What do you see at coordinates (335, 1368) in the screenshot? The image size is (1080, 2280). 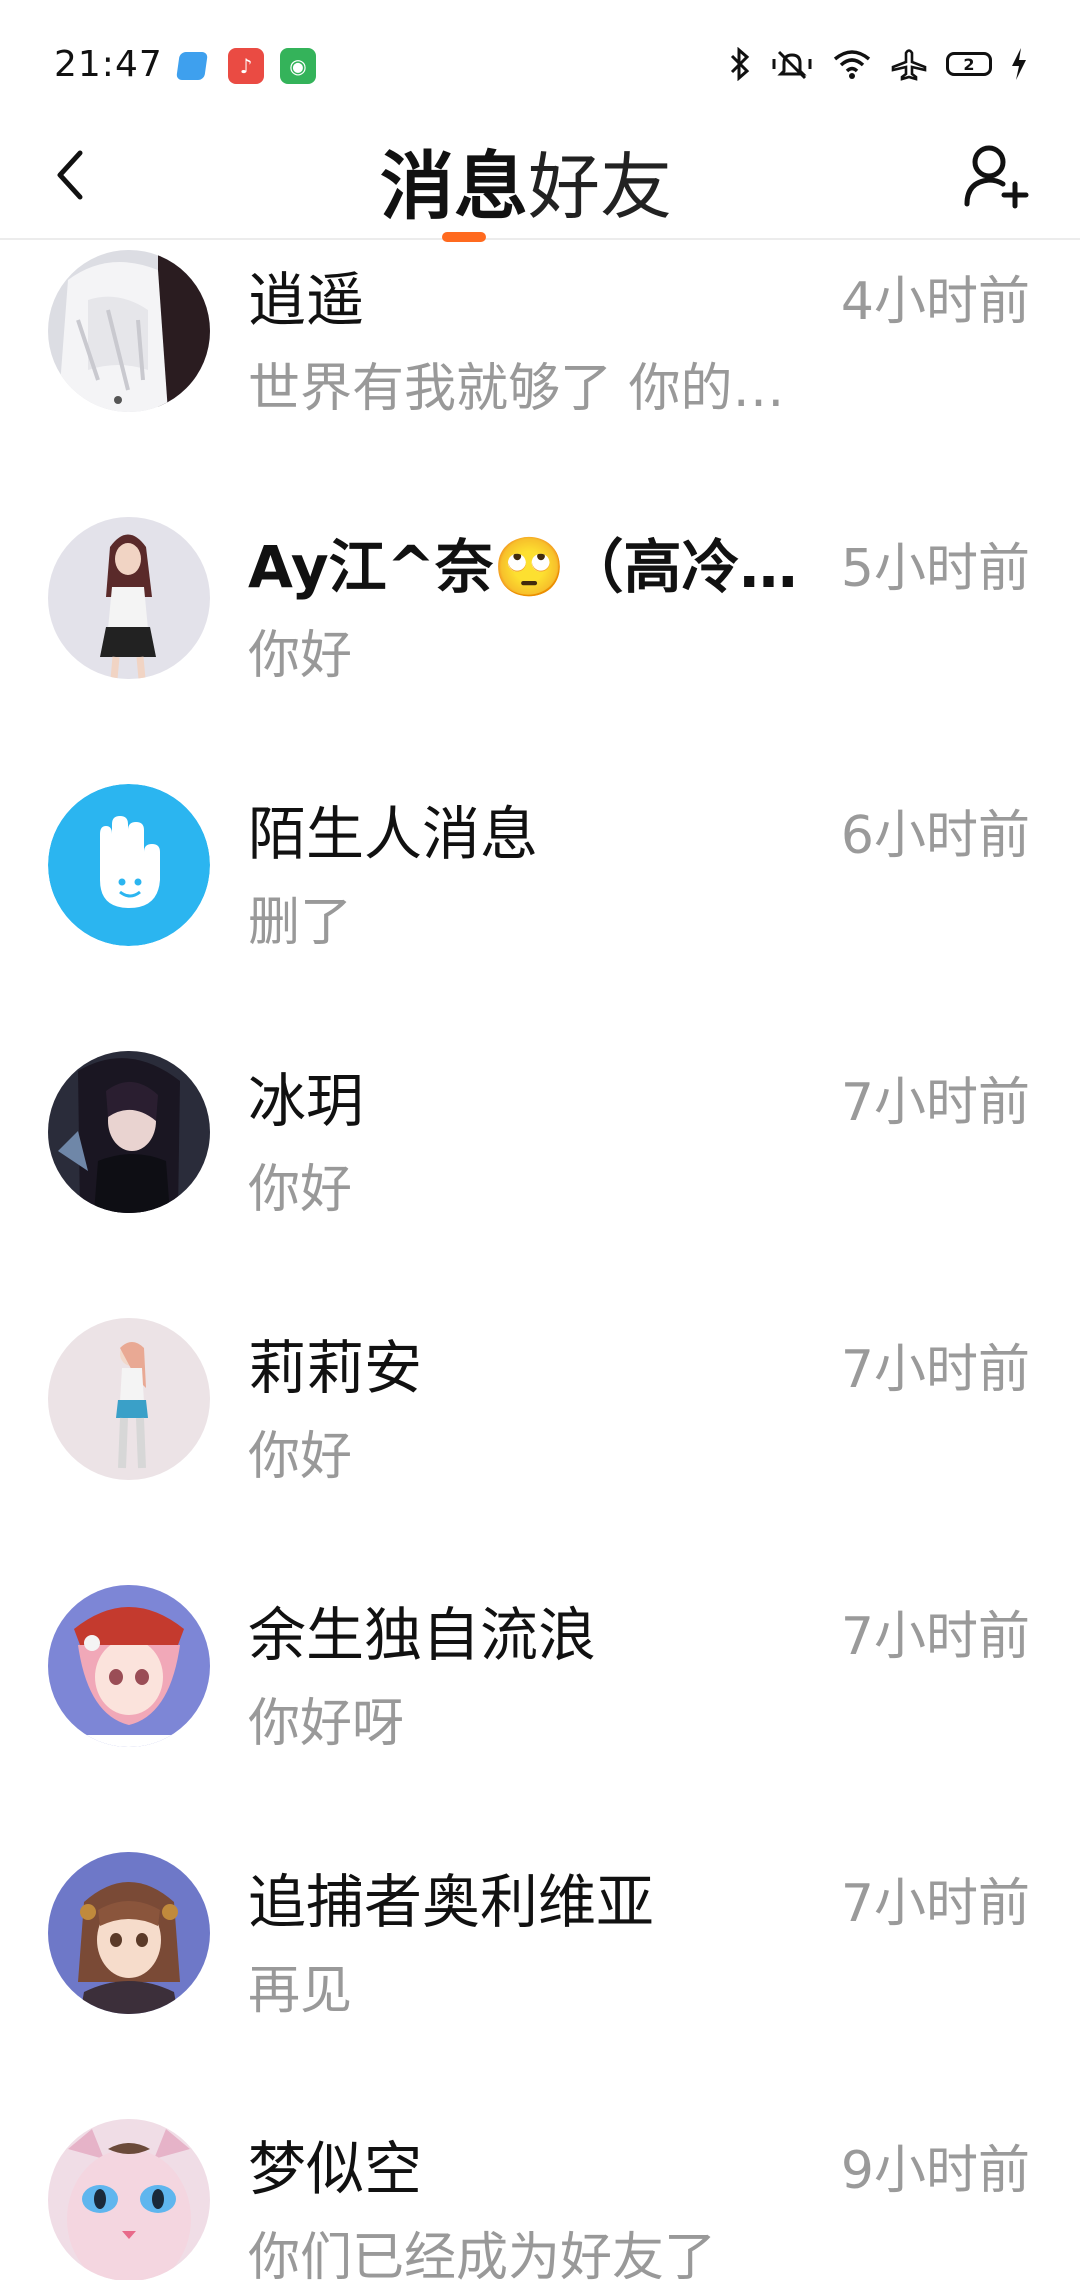 I see `contact-name: 莉莉安` at bounding box center [335, 1368].